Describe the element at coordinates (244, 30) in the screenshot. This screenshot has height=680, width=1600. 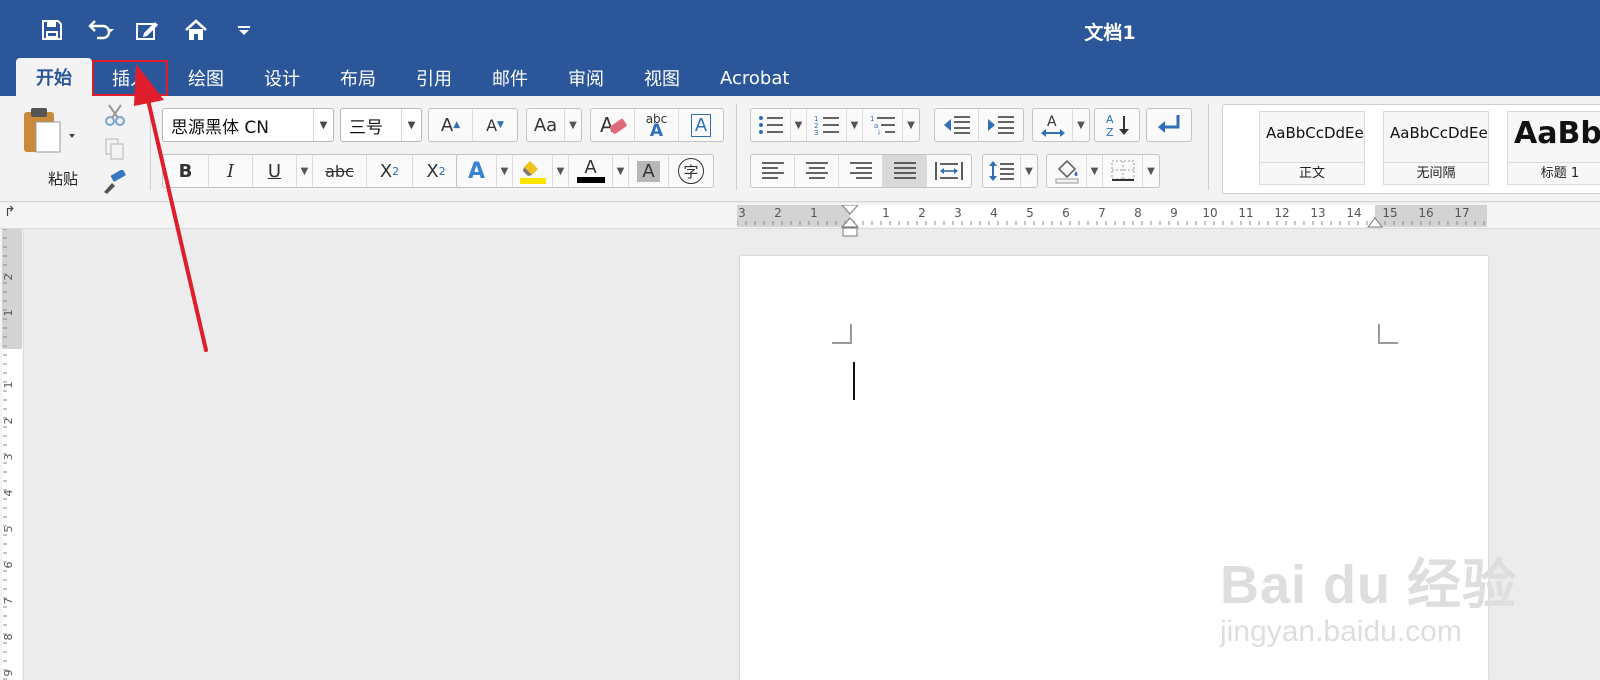
I see `customize-icon` at that location.